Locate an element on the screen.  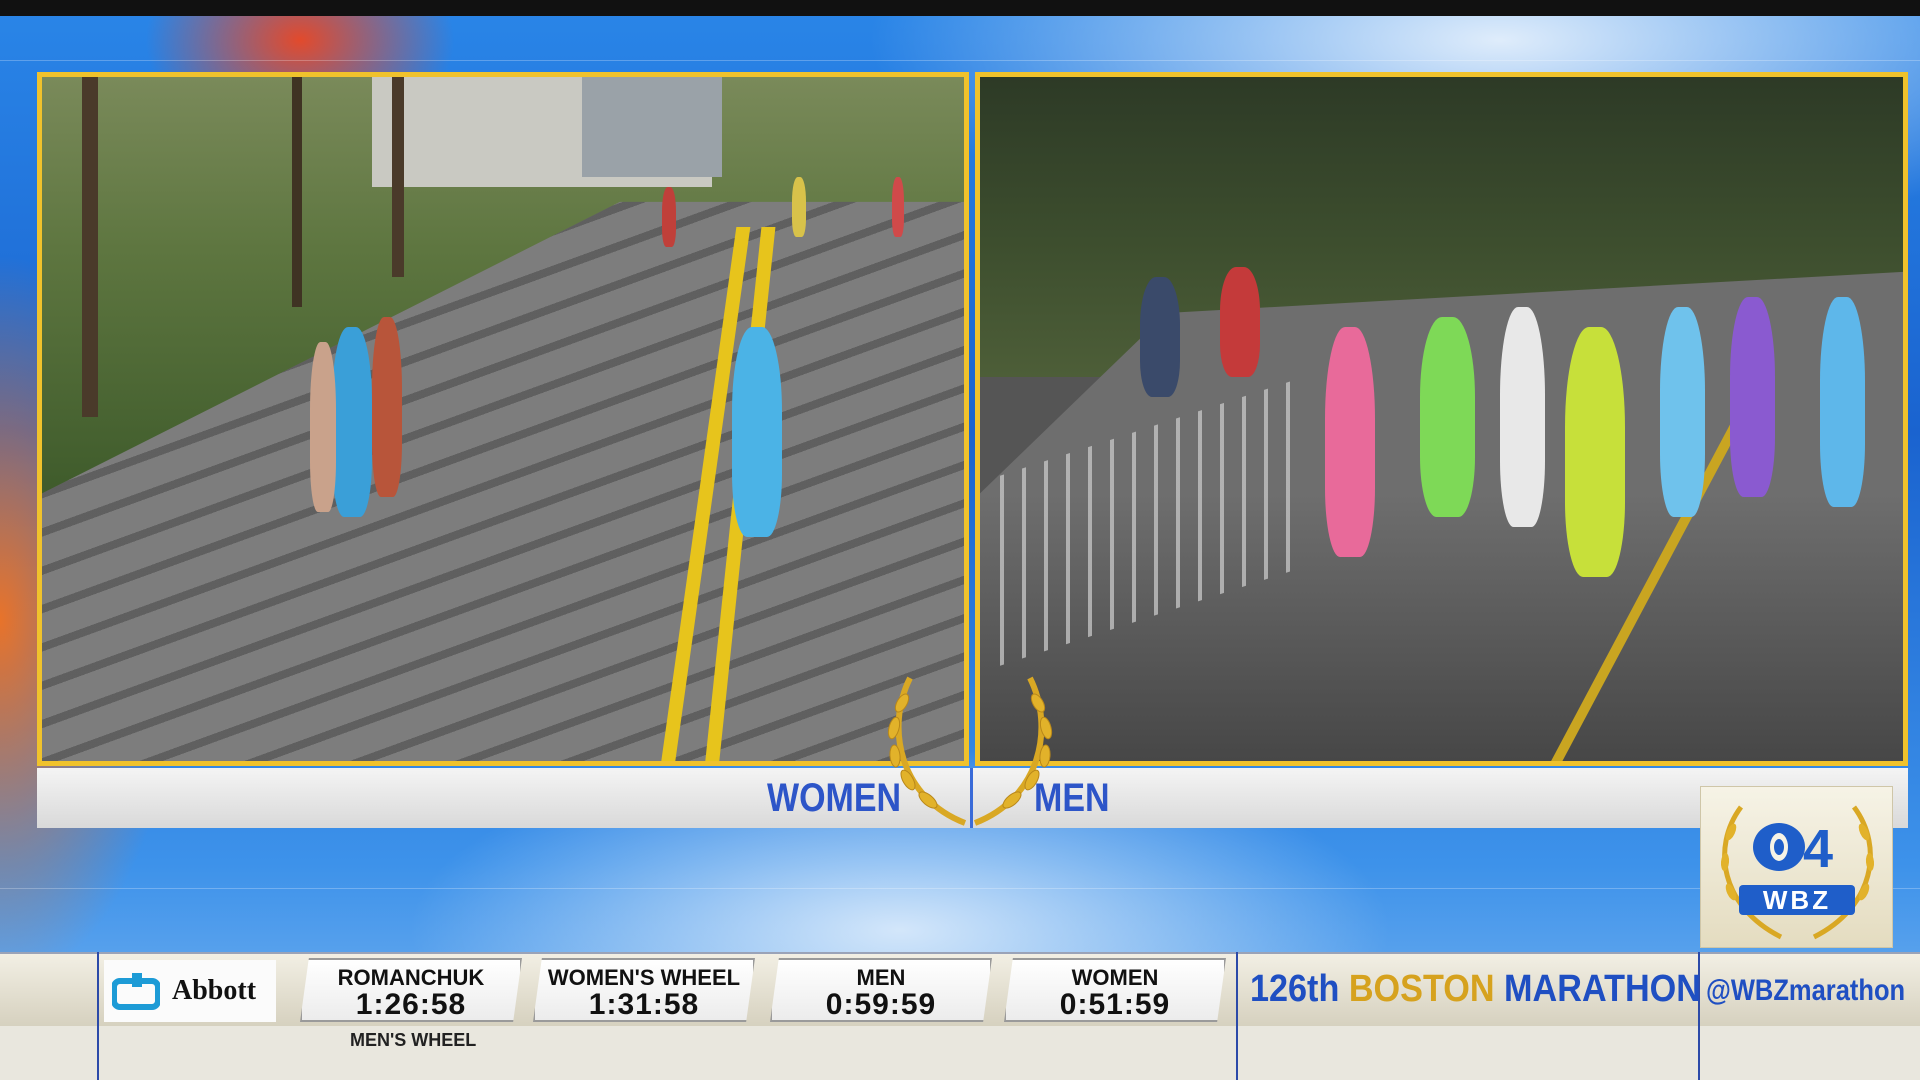
race-title-gold: BOSTON is located at coordinates (1421, 989).